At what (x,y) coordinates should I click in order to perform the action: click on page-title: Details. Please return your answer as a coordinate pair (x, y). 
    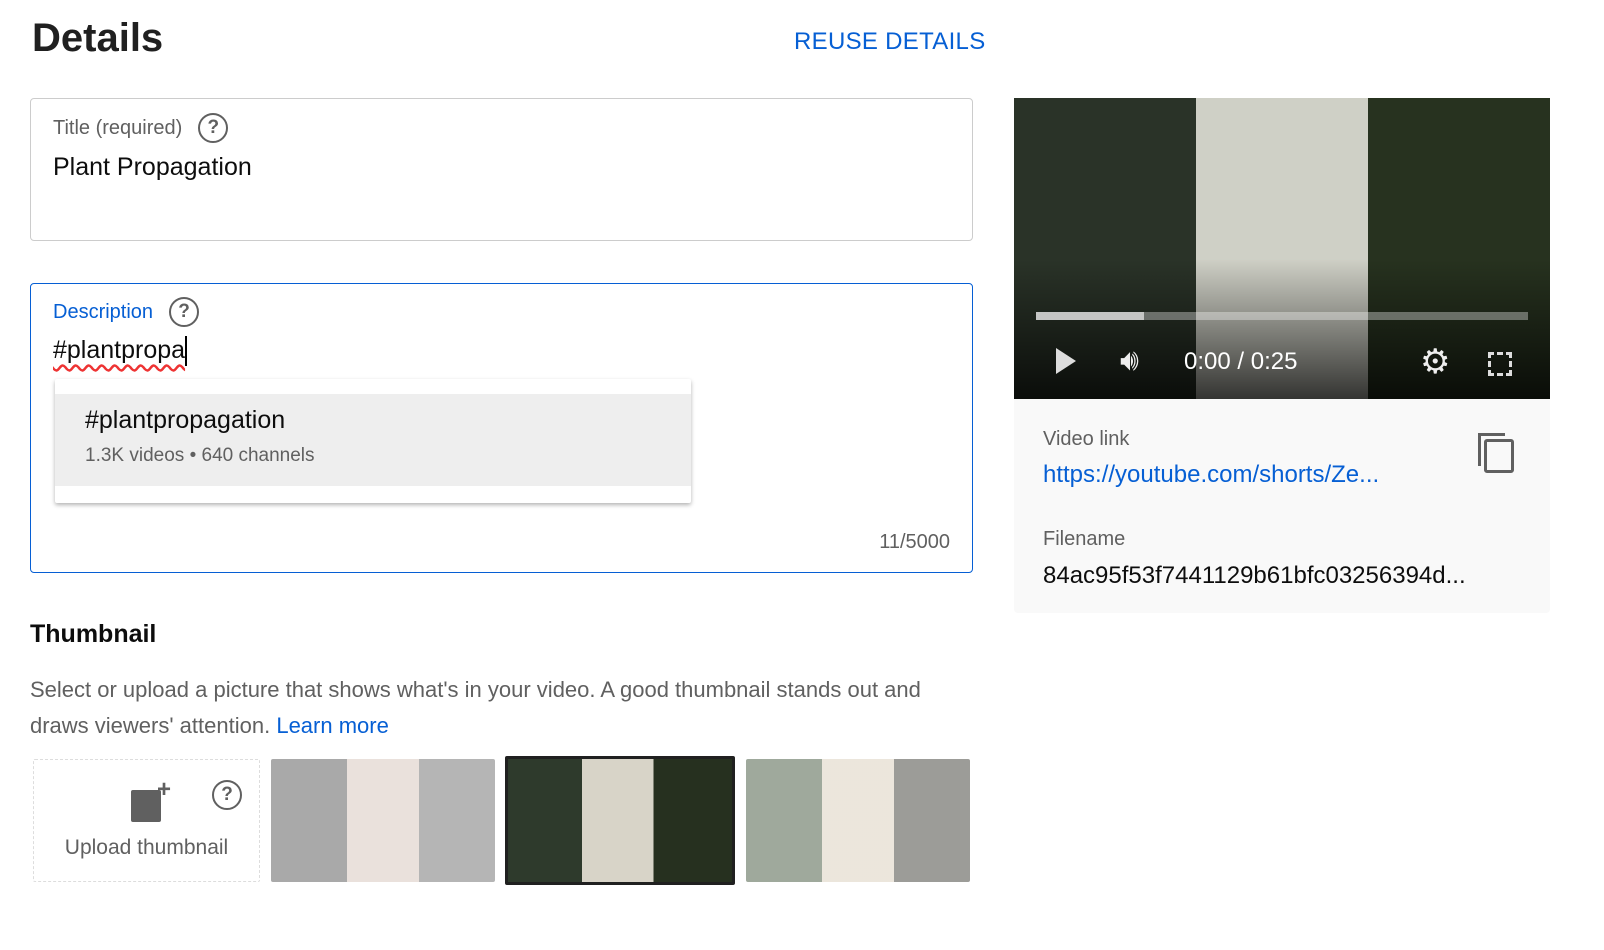
    Looking at the image, I should click on (98, 38).